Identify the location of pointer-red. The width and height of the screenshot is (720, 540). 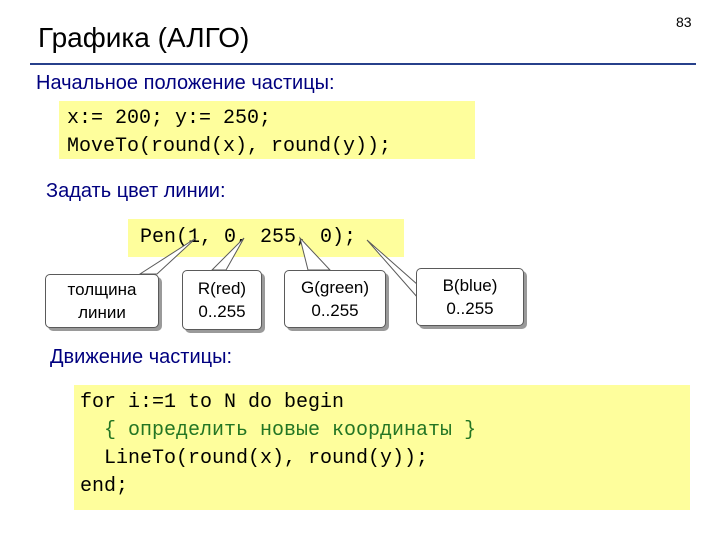
(227, 254).